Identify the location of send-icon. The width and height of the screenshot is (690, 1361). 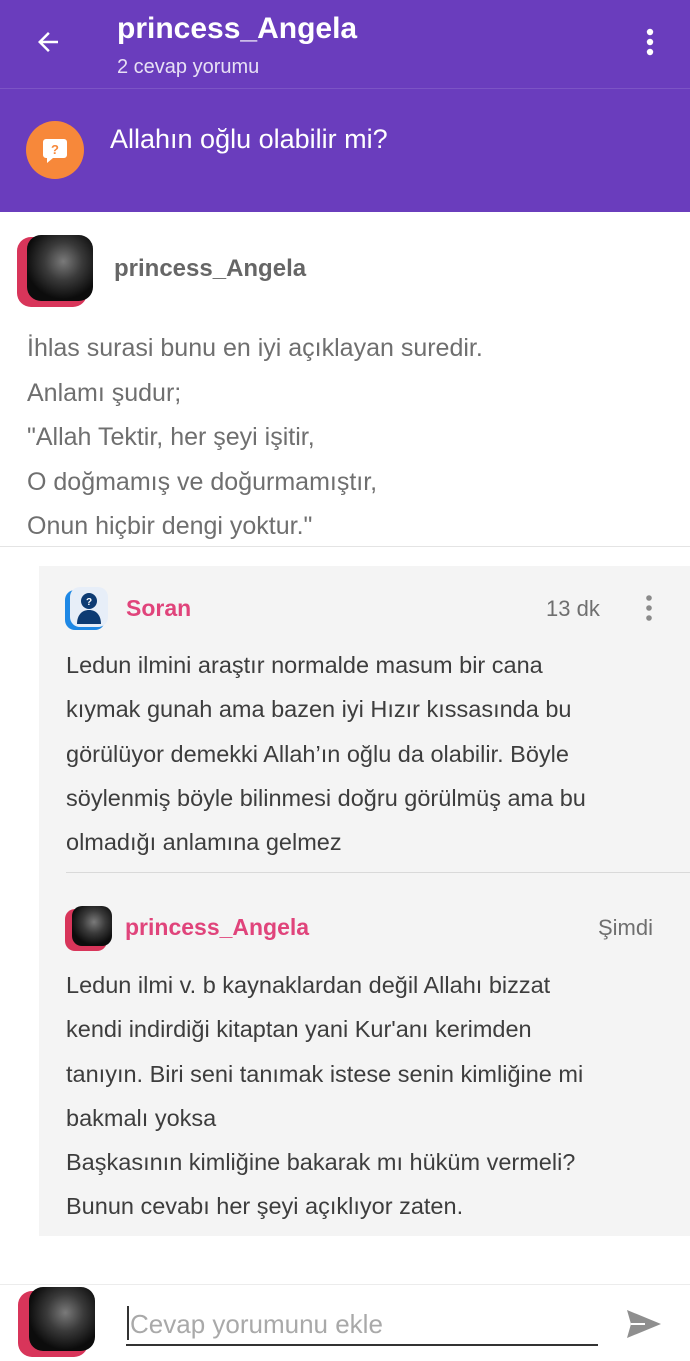
(644, 1324).